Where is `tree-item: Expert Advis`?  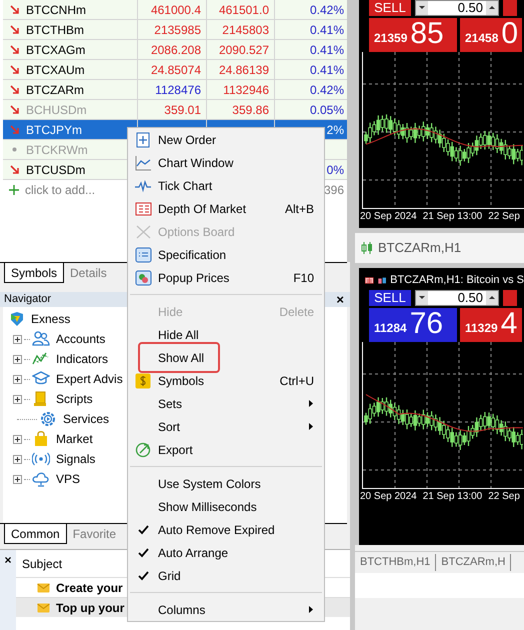 tree-item: Expert Advis is located at coordinates (89, 379).